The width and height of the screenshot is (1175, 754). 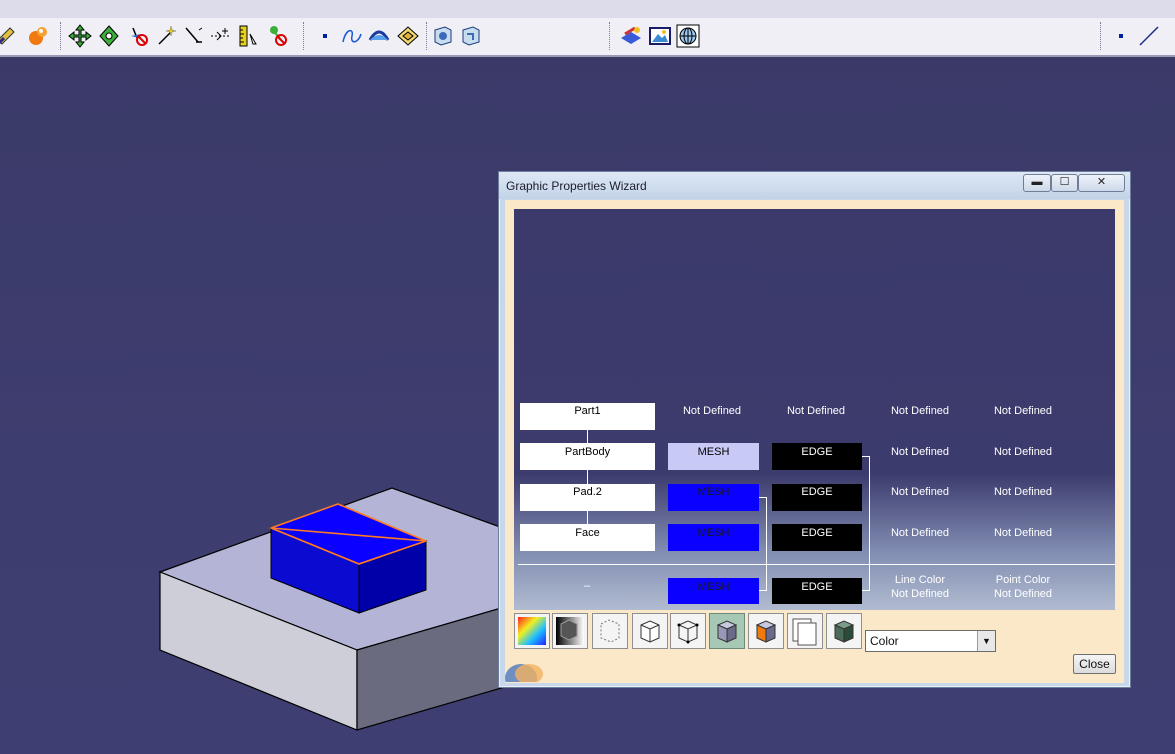 I want to click on tree-node-current: –, so click(x=587, y=586).